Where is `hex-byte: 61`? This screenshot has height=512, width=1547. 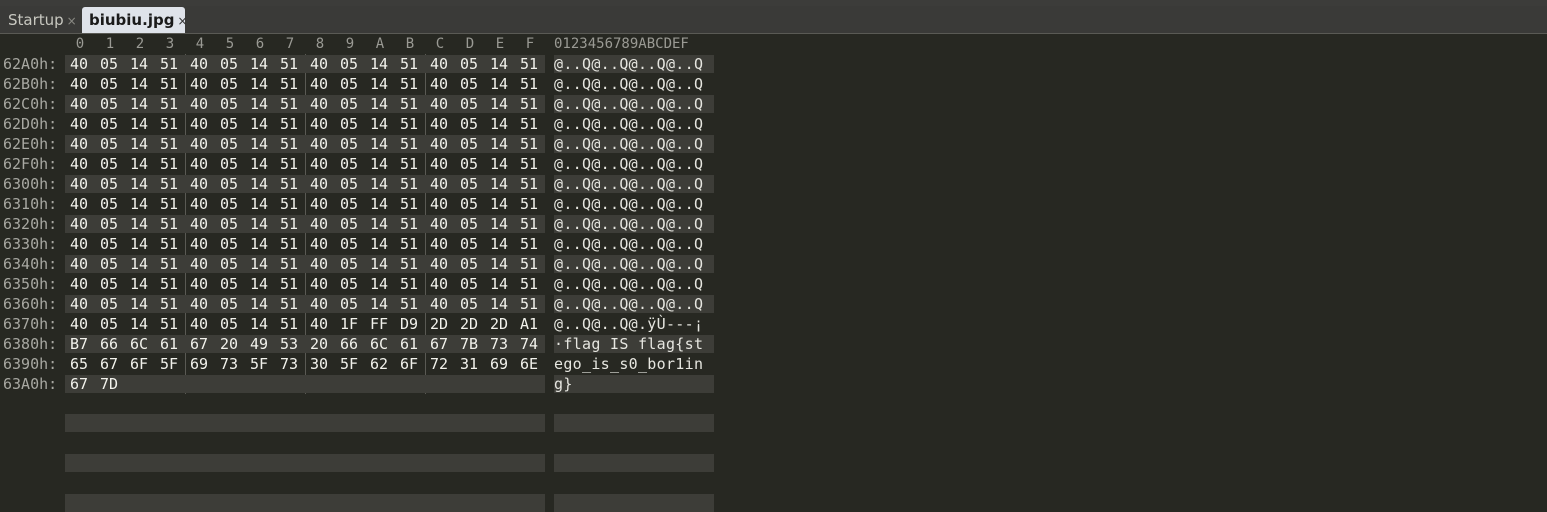 hex-byte: 61 is located at coordinates (175, 344).